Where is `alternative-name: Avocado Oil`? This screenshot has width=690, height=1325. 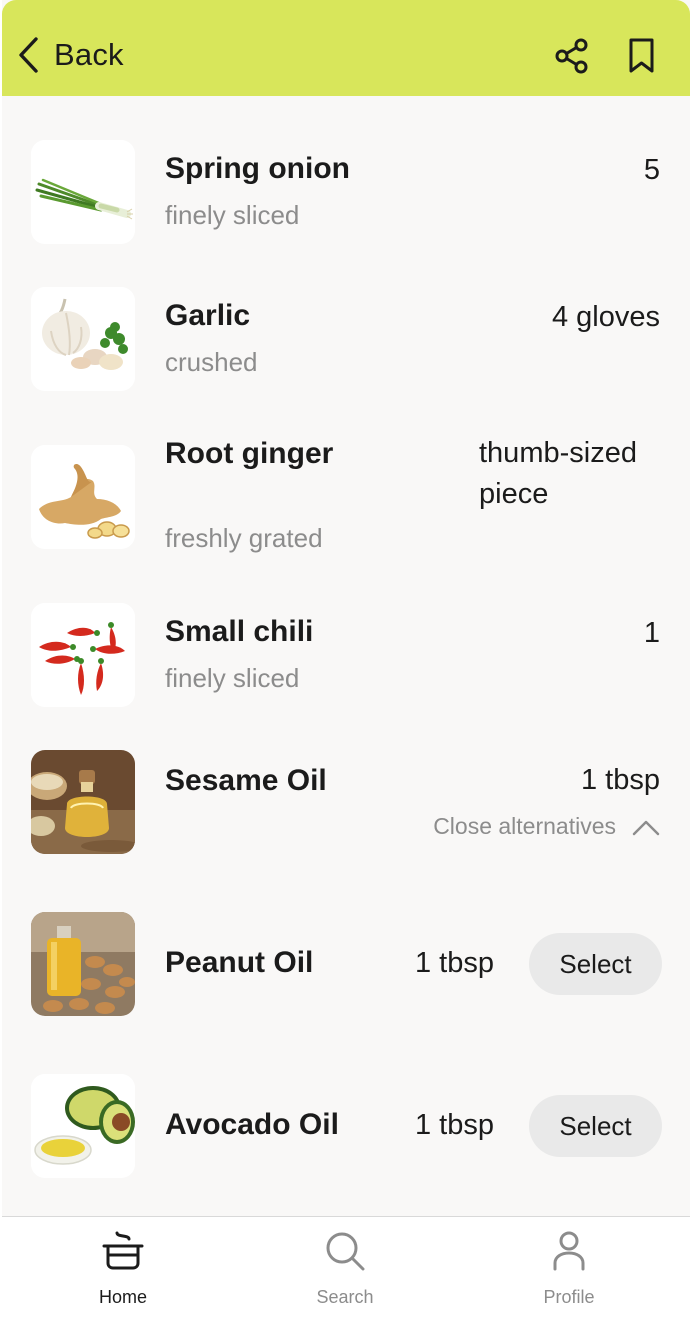
alternative-name: Avocado Oil is located at coordinates (252, 1124).